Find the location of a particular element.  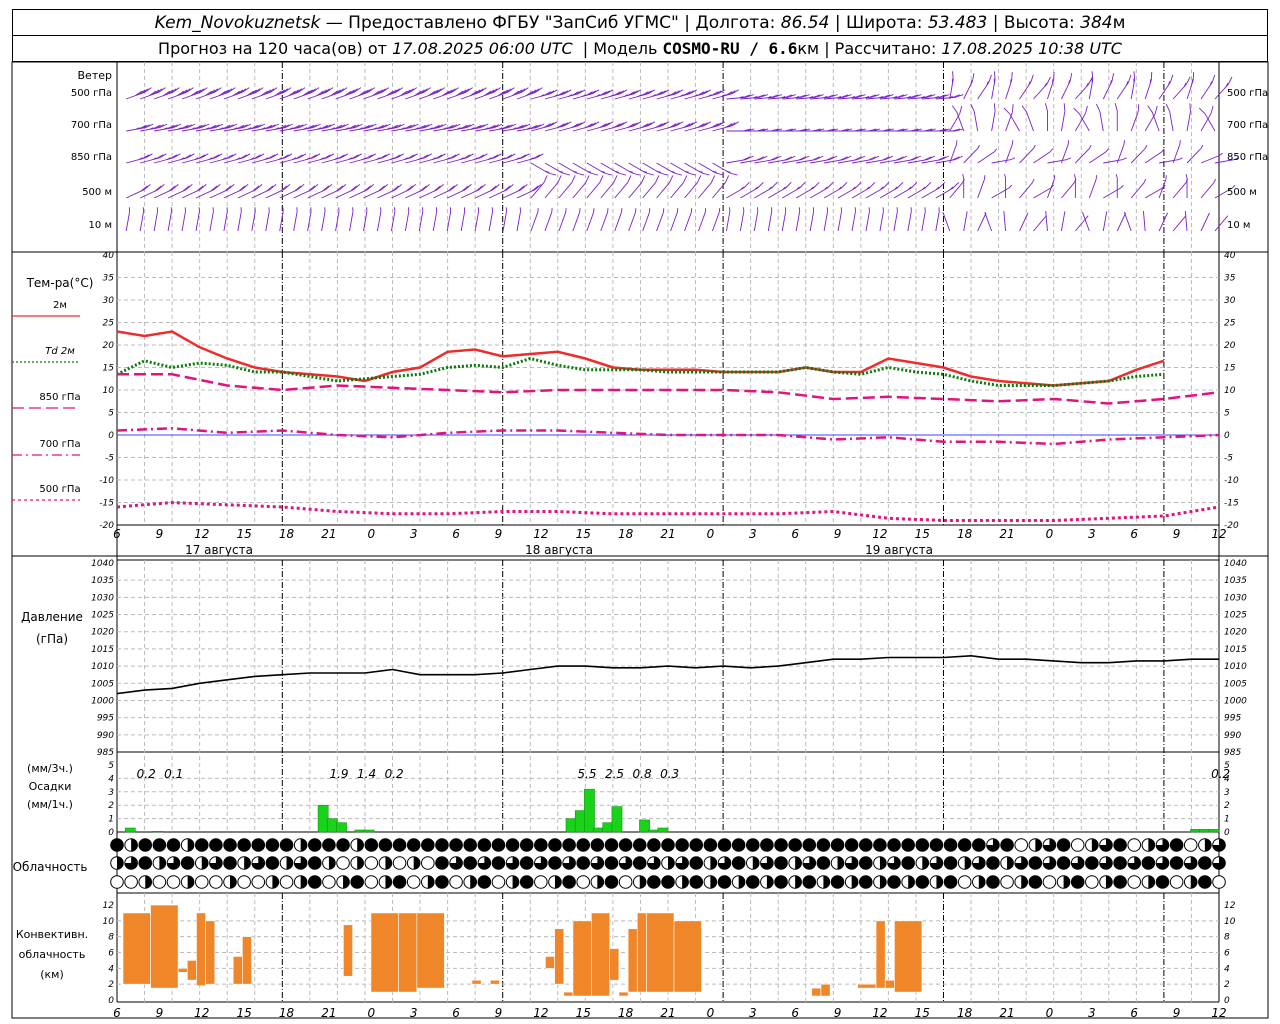

x-label-top-5: 21 is located at coordinates (328, 534).